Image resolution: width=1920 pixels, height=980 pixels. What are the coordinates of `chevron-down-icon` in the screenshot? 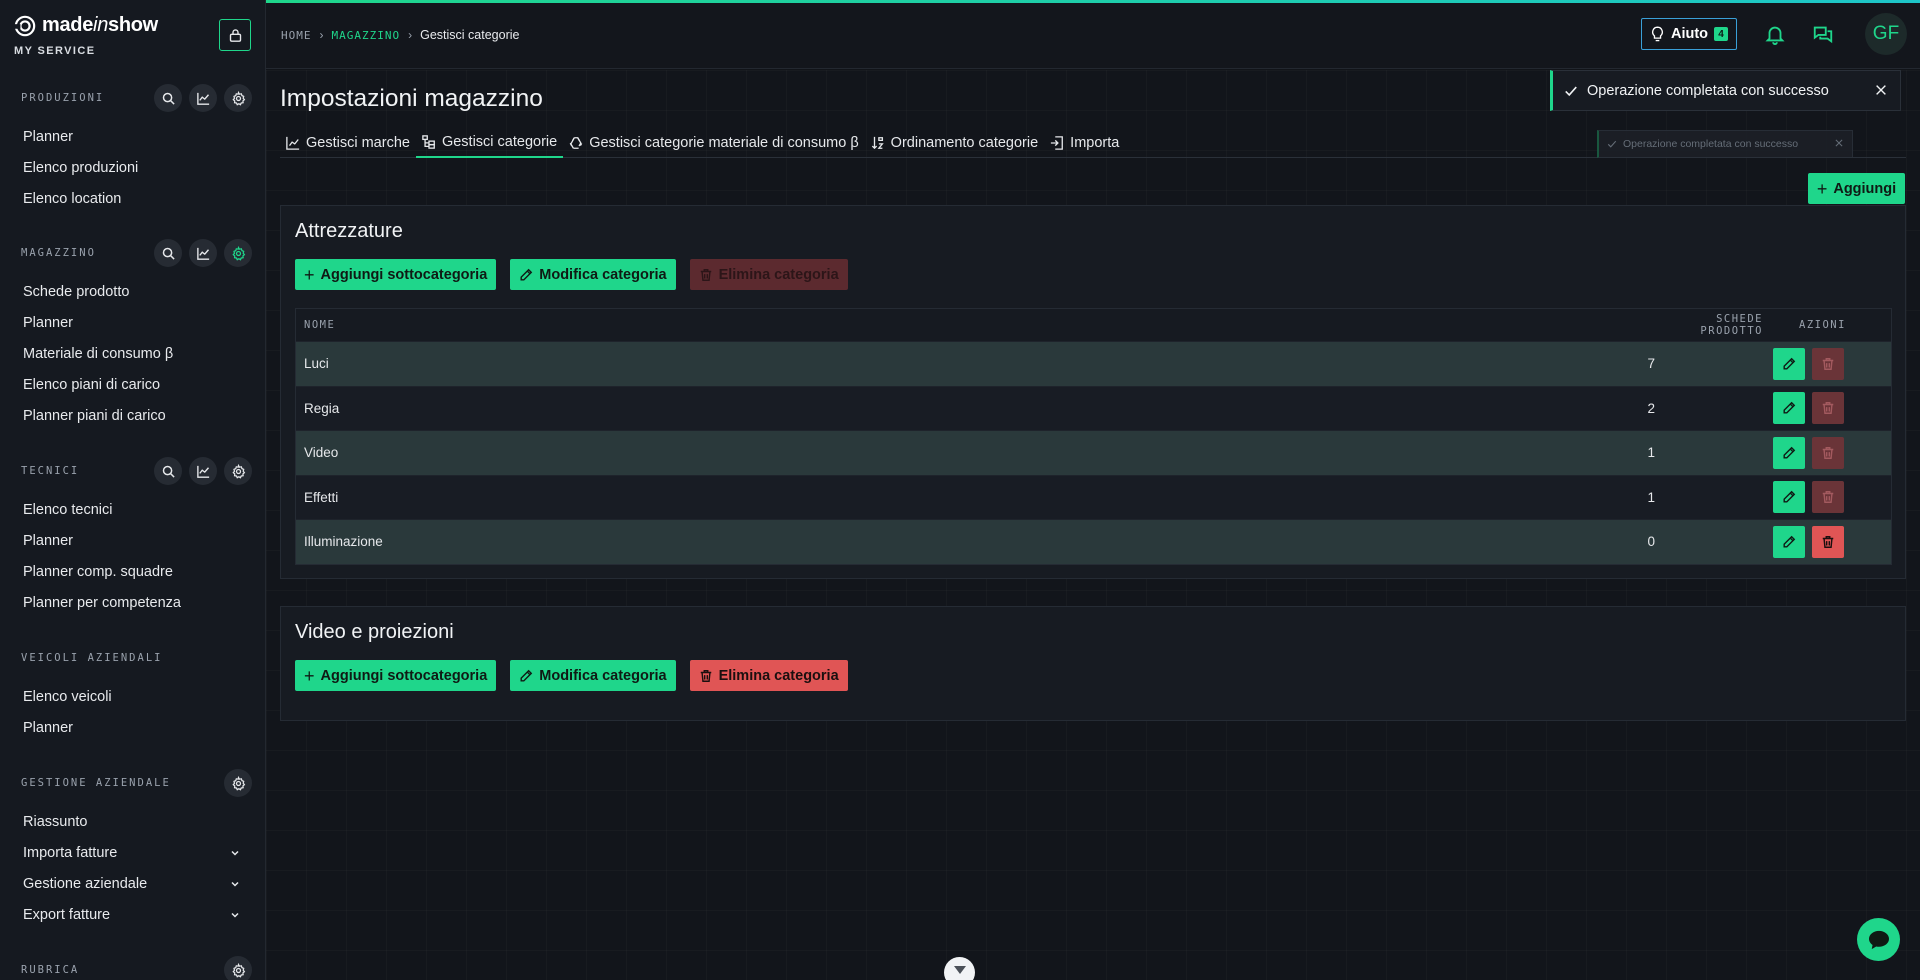 It's located at (959, 970).